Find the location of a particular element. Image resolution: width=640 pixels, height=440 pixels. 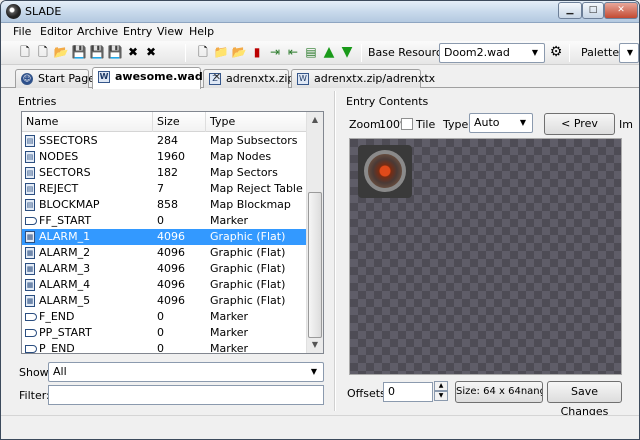

offset-x-input: 0 is located at coordinates (408, 392).